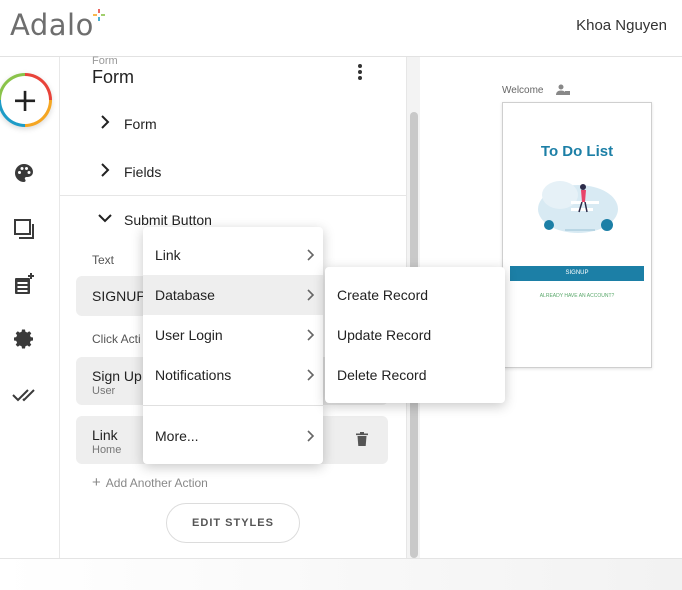 This screenshot has height=590, width=682. Describe the element at coordinates (103, 260) in the screenshot. I see `text-field-label: Text` at that location.